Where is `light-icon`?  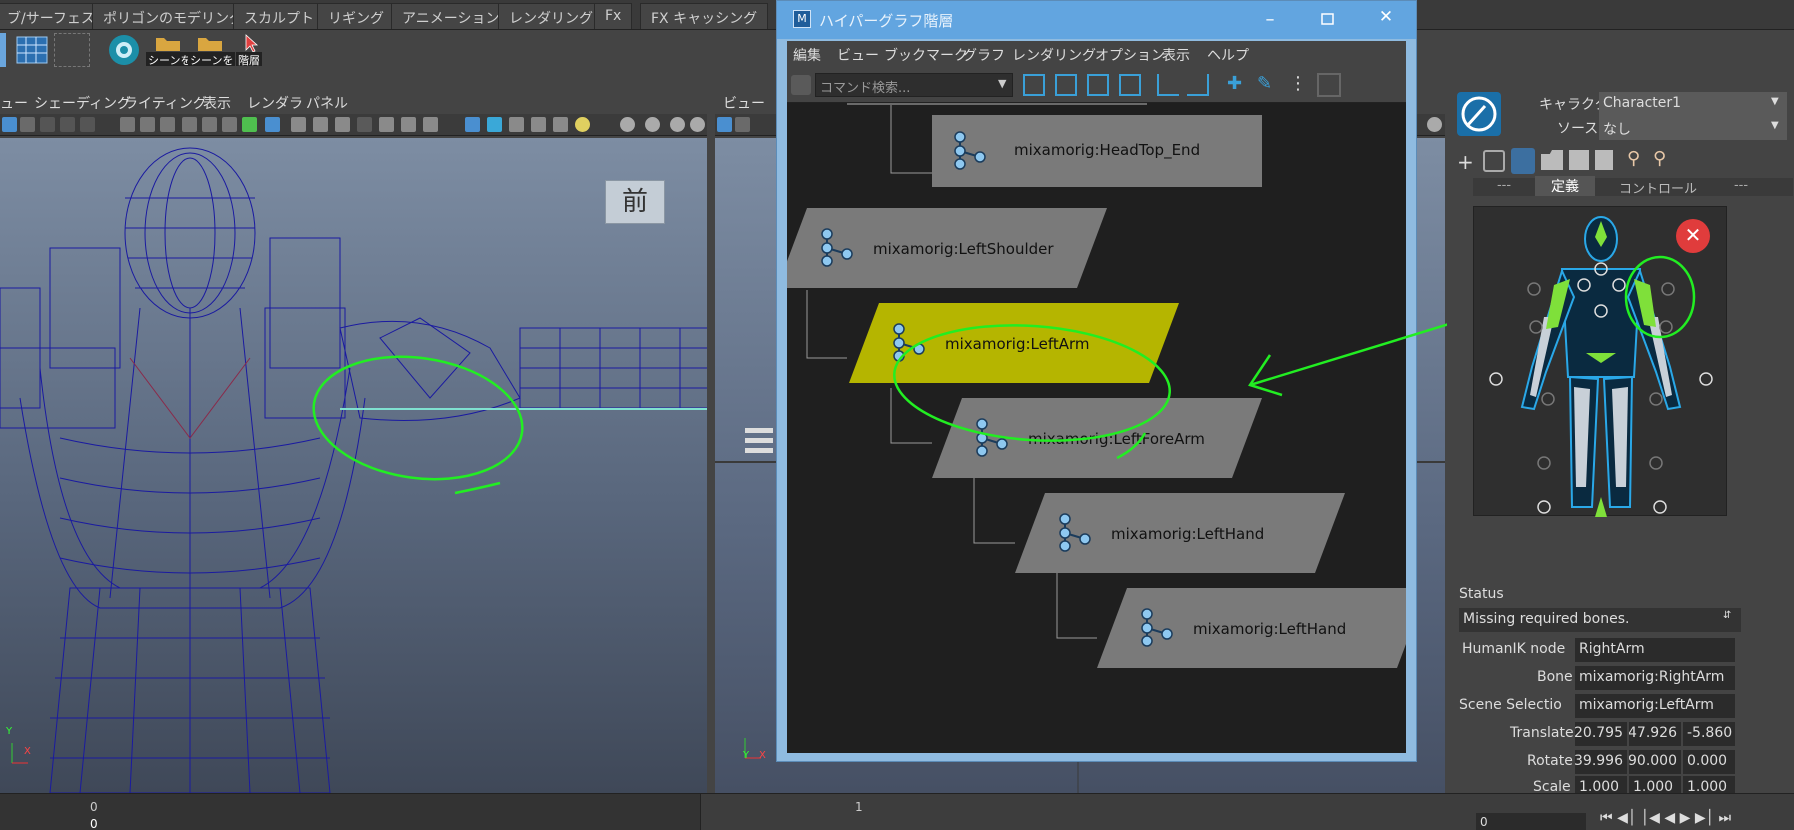 light-icon is located at coordinates (582, 124).